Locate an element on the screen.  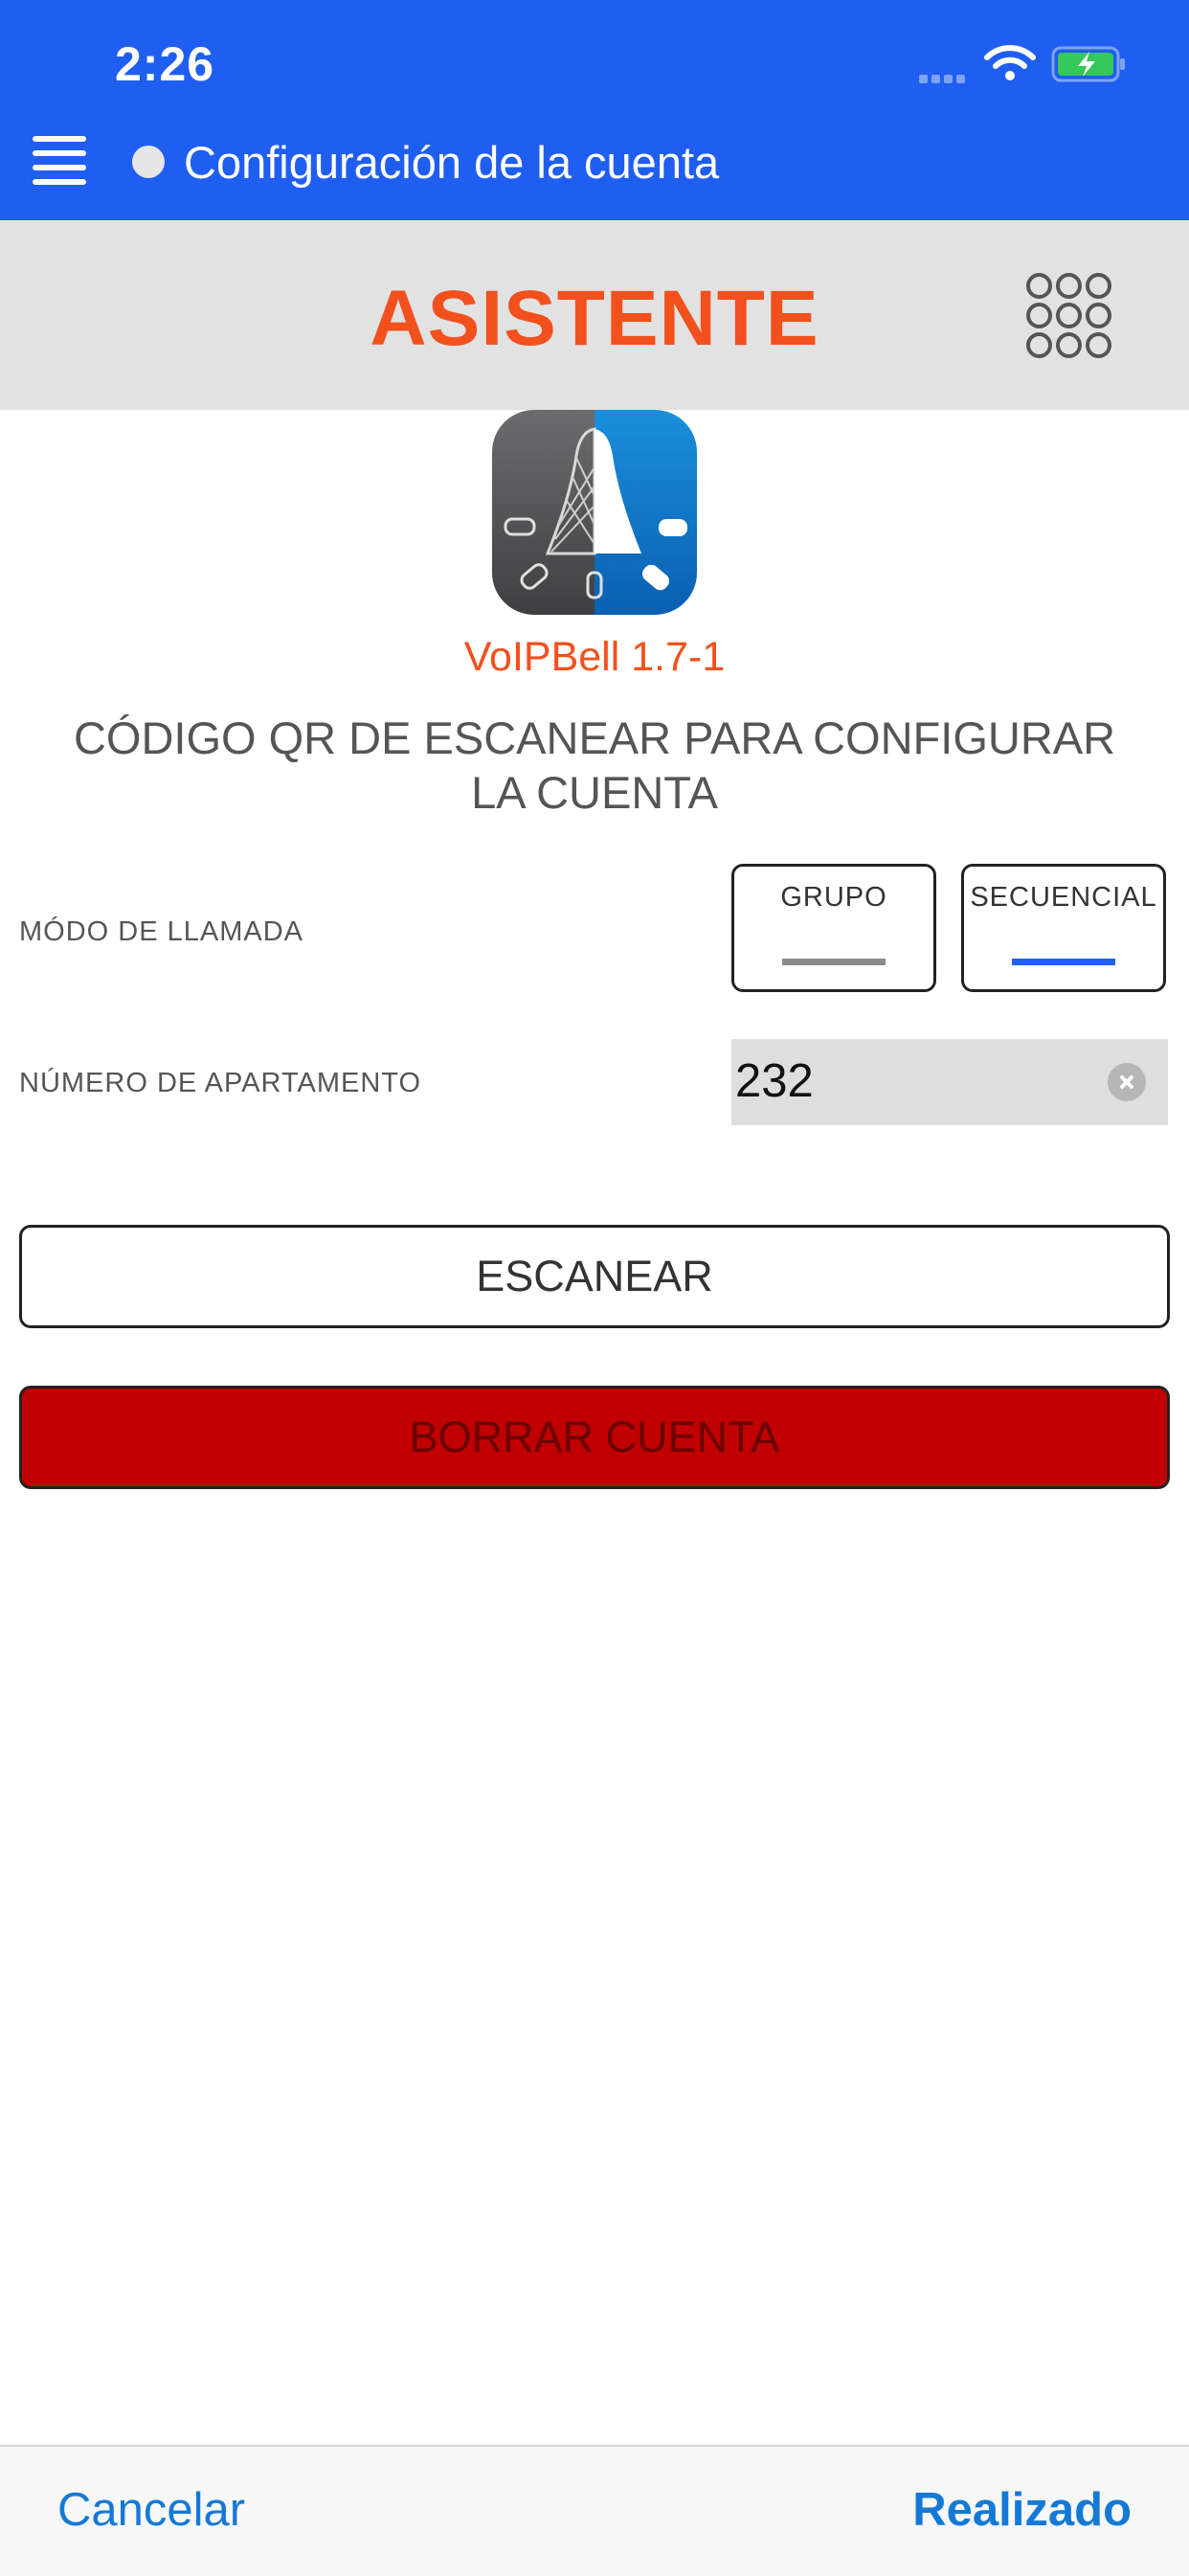
nav-title: Configuración de la cuenta is located at coordinates (452, 162).